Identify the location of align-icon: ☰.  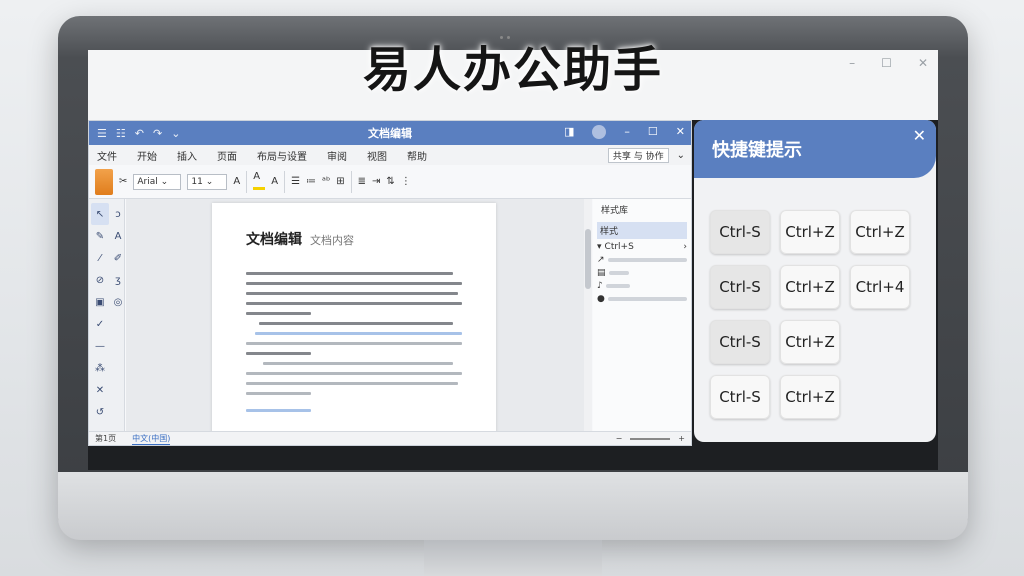
(295, 181).